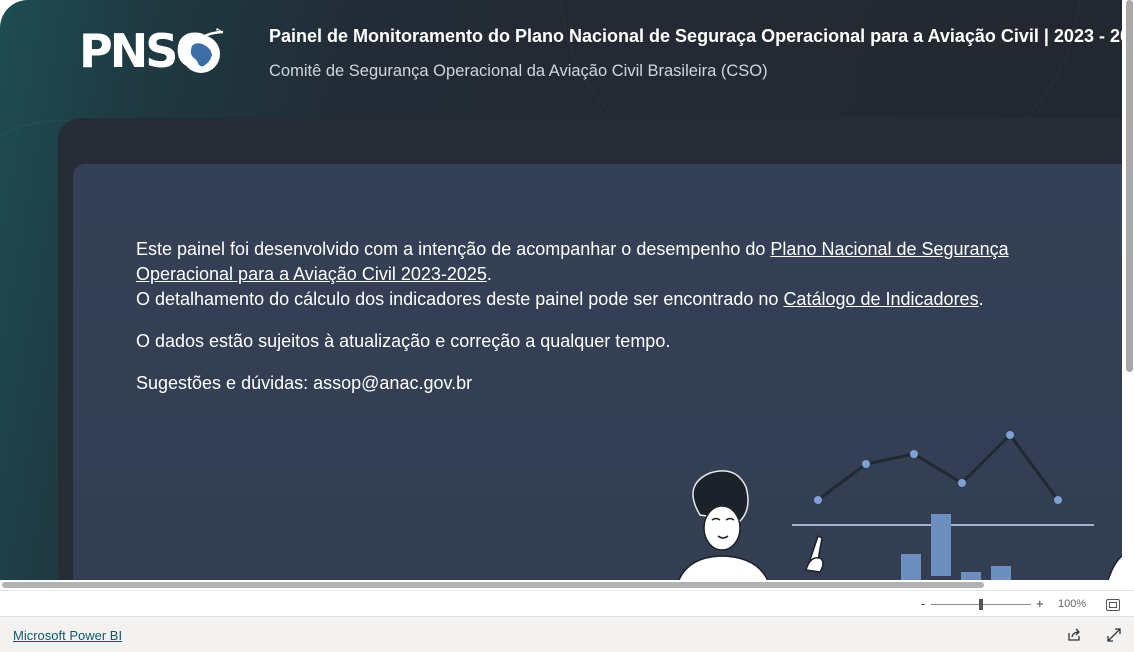 Image resolution: width=1134 pixels, height=652 pixels. Describe the element at coordinates (1072, 604) in the screenshot. I see `zoom-level: 100%` at that location.